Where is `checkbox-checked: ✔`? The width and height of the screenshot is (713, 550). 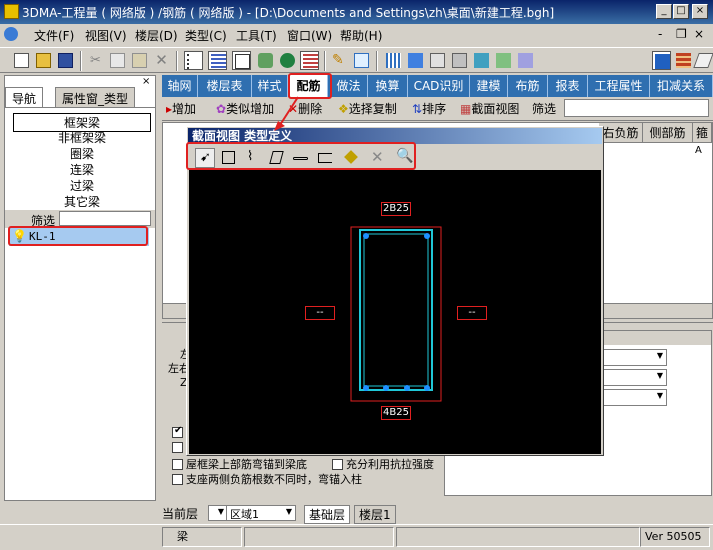
checkbox-checked: ✔ is located at coordinates (177, 431).